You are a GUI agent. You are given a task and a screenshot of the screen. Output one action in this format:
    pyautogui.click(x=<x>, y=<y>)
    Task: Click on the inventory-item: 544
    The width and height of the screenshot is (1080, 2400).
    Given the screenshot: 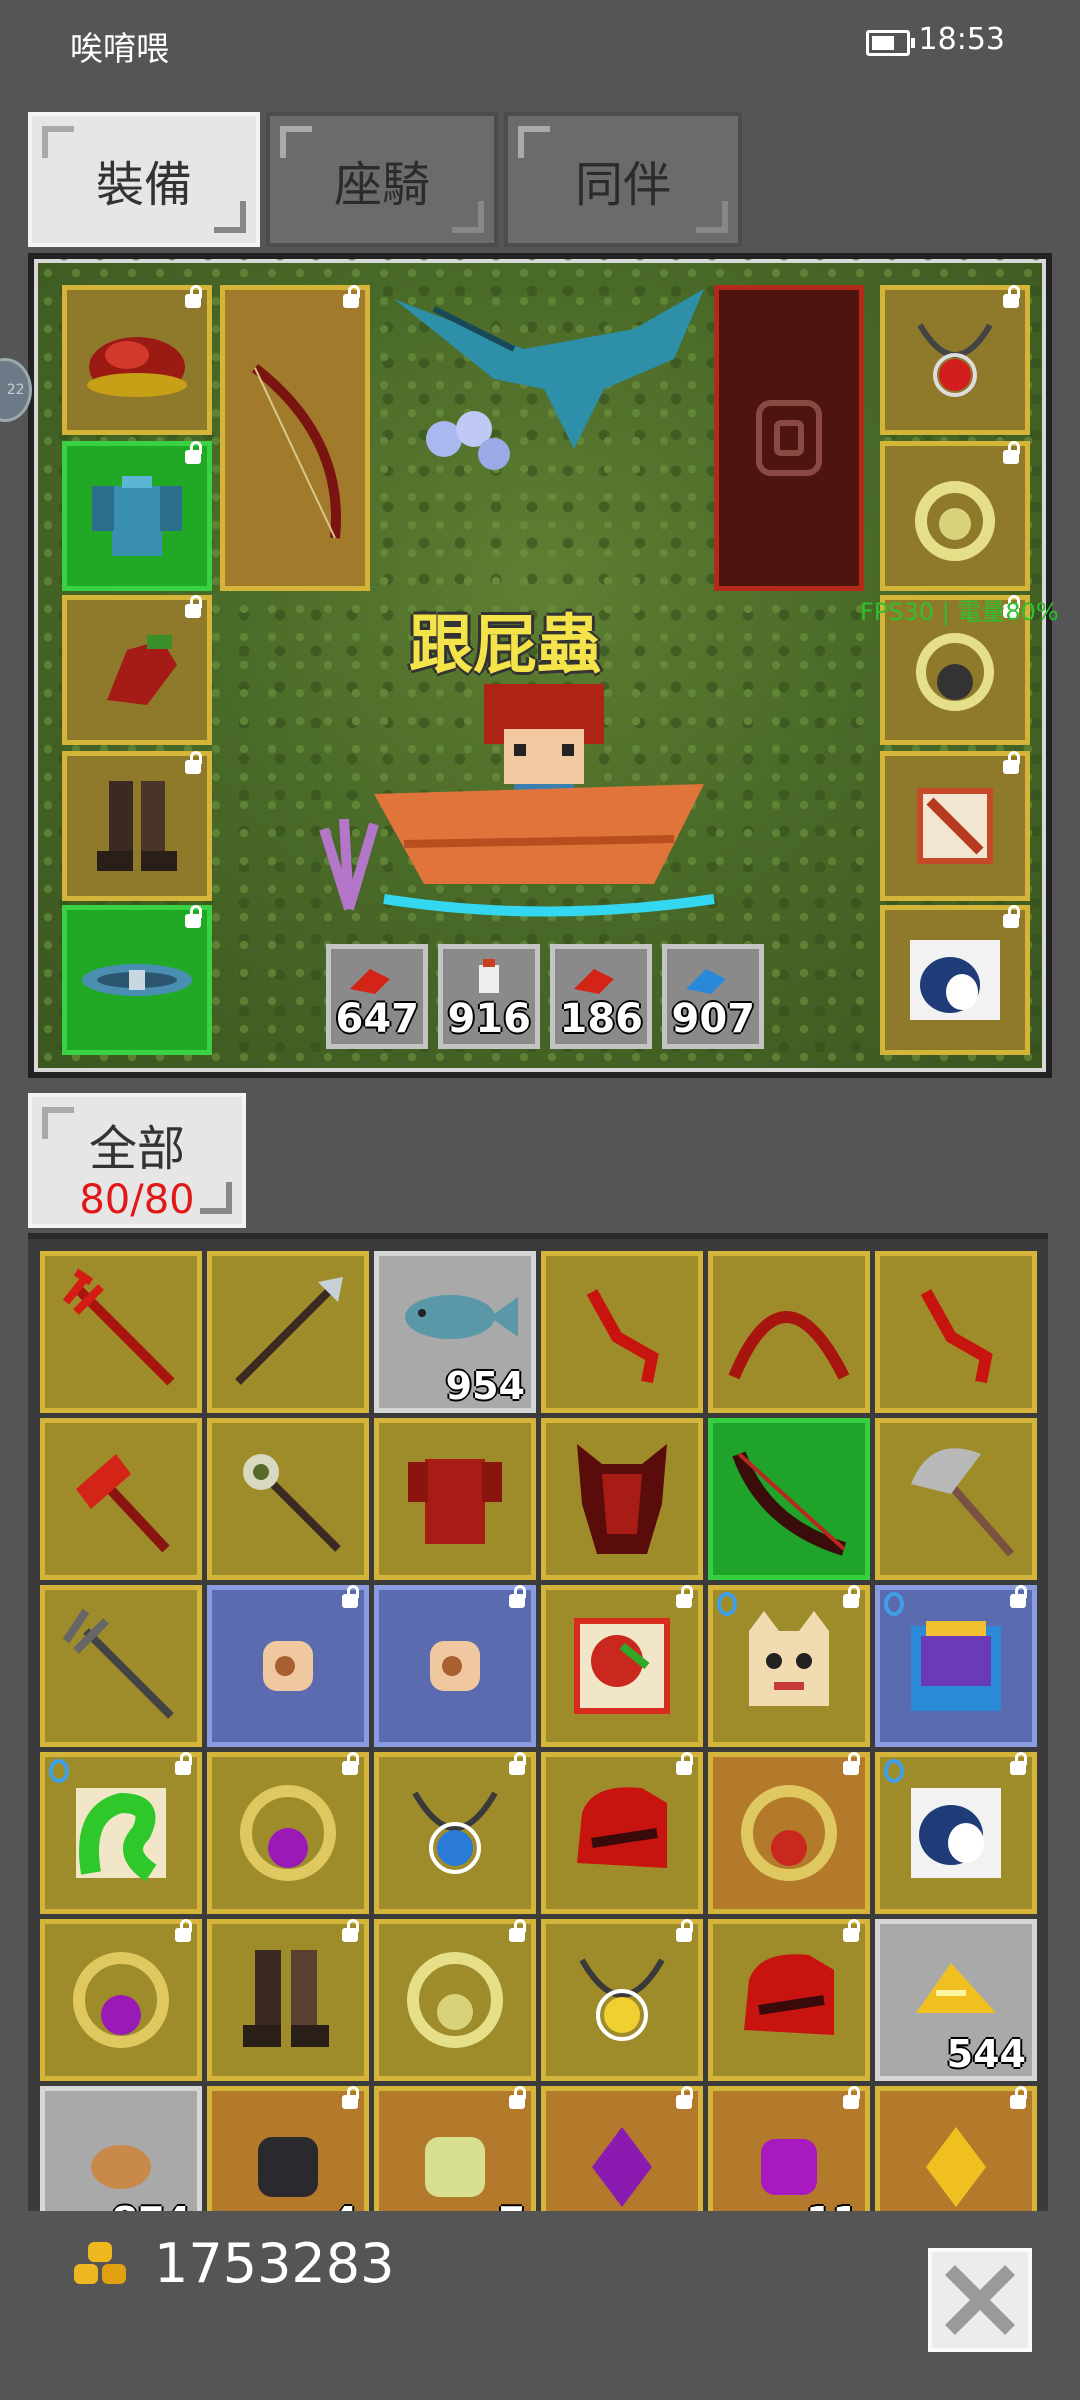 What is the action you would take?
    pyautogui.click(x=956, y=2000)
    